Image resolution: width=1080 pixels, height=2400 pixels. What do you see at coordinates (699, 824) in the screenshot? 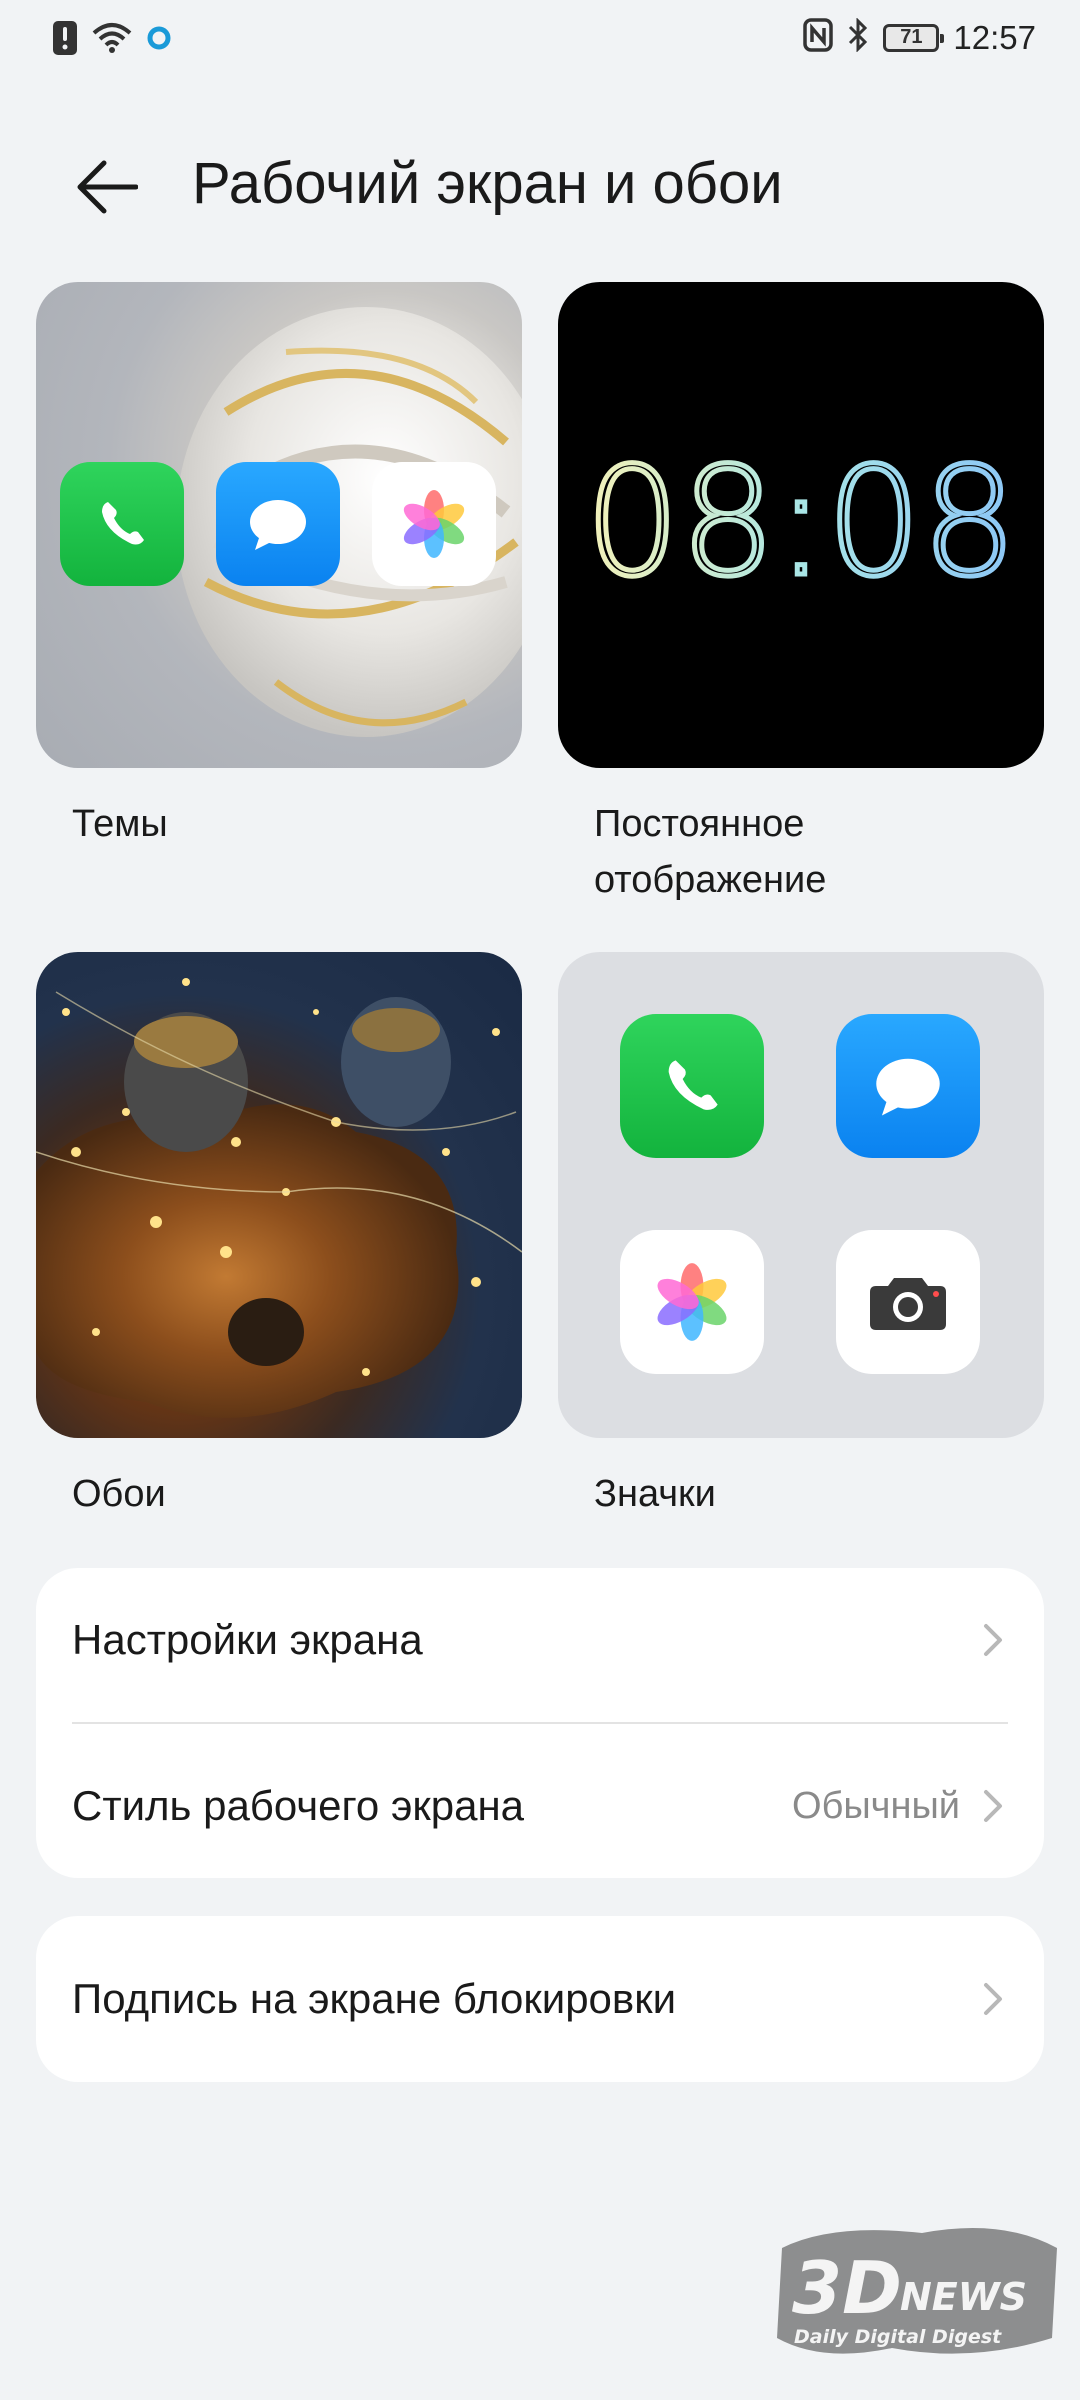
I see `aod-label-line1: Постоянное` at bounding box center [699, 824].